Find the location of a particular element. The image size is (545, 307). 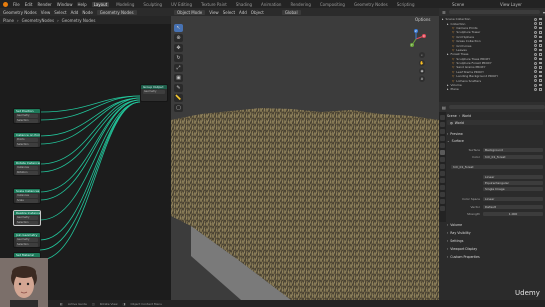

color-field: Color hdr_01_forest is located at coordinates (495, 156).